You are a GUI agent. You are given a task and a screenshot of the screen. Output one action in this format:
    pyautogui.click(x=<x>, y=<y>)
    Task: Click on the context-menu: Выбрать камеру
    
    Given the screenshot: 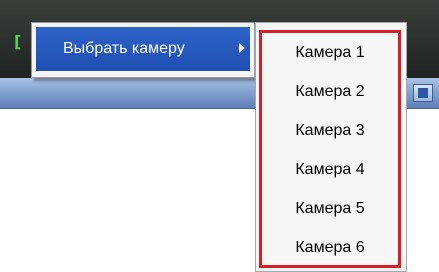 What is the action you would take?
    pyautogui.click(x=143, y=50)
    